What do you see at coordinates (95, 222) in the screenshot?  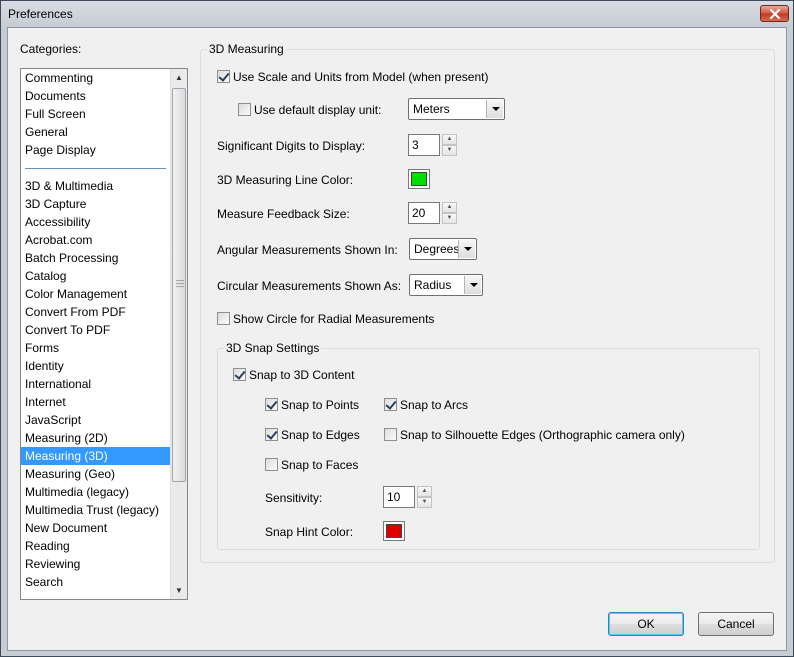 I see `category-item: Accessibility` at bounding box center [95, 222].